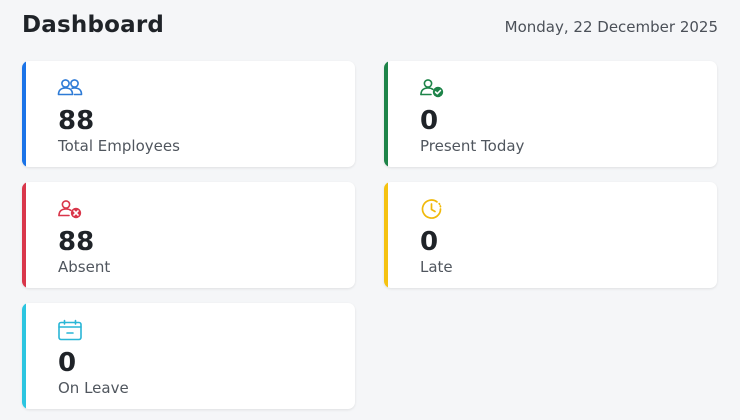 The width and height of the screenshot is (740, 420). What do you see at coordinates (70, 88) in the screenshot?
I see `users-icon` at bounding box center [70, 88].